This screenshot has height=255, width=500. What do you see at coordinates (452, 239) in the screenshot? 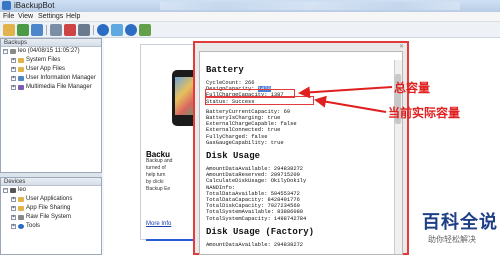
I see `watermark-subtitle: 助你轻松解决` at bounding box center [452, 239].